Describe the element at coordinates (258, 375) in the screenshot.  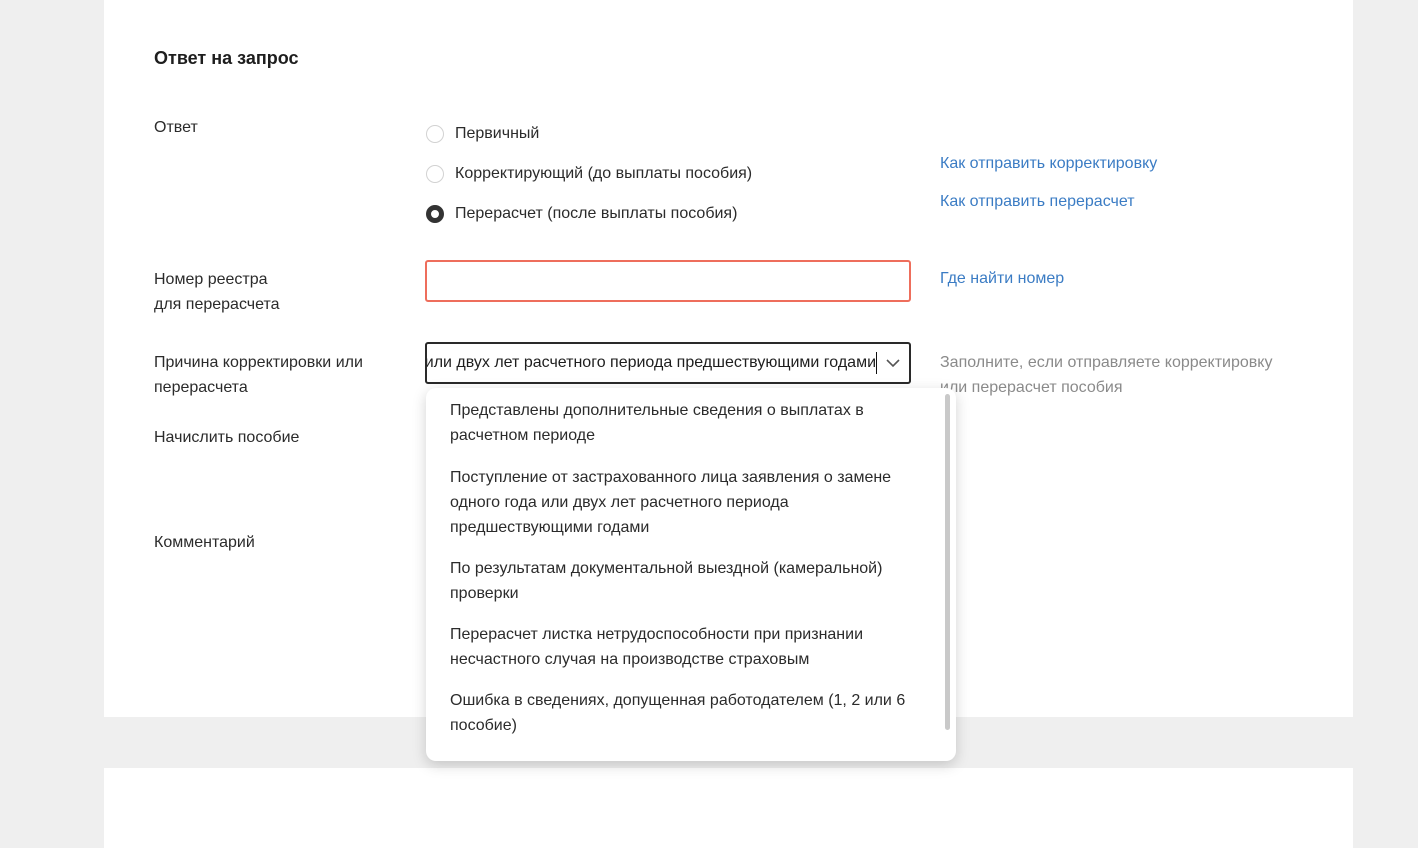
I see `reason-label: Причина корректировки или перерасчета` at that location.